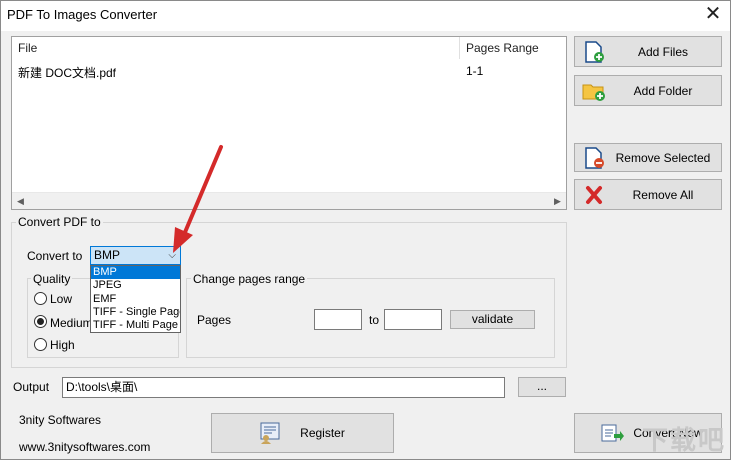 The height and width of the screenshot is (460, 731). What do you see at coordinates (474, 71) in the screenshot?
I see `range-cell: 1-1` at bounding box center [474, 71].